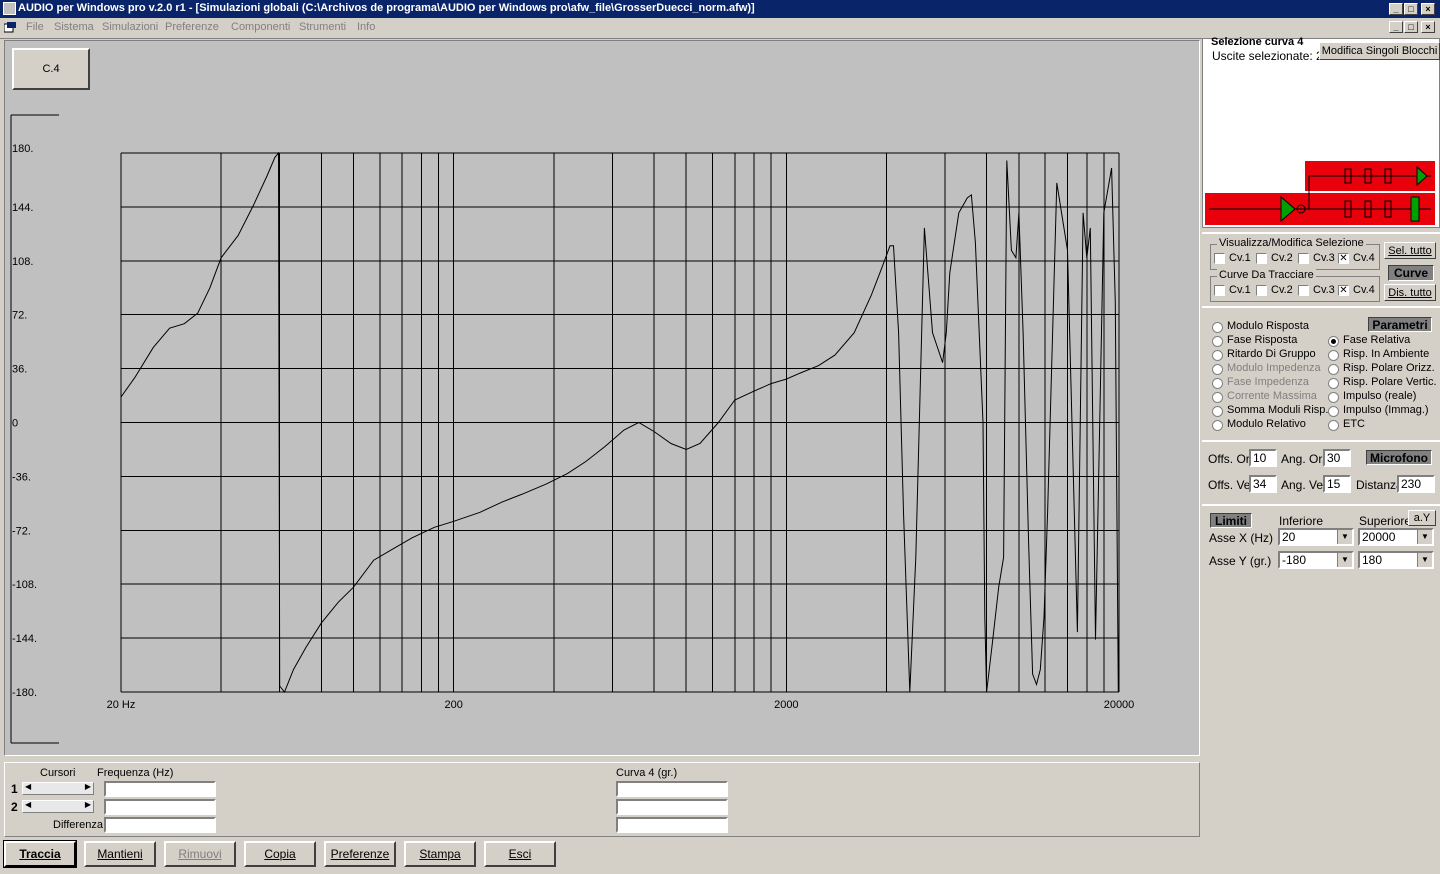 This screenshot has height=874, width=1440. Describe the element at coordinates (1400, 324) in the screenshot. I see `parameters-button: Parametri` at that location.